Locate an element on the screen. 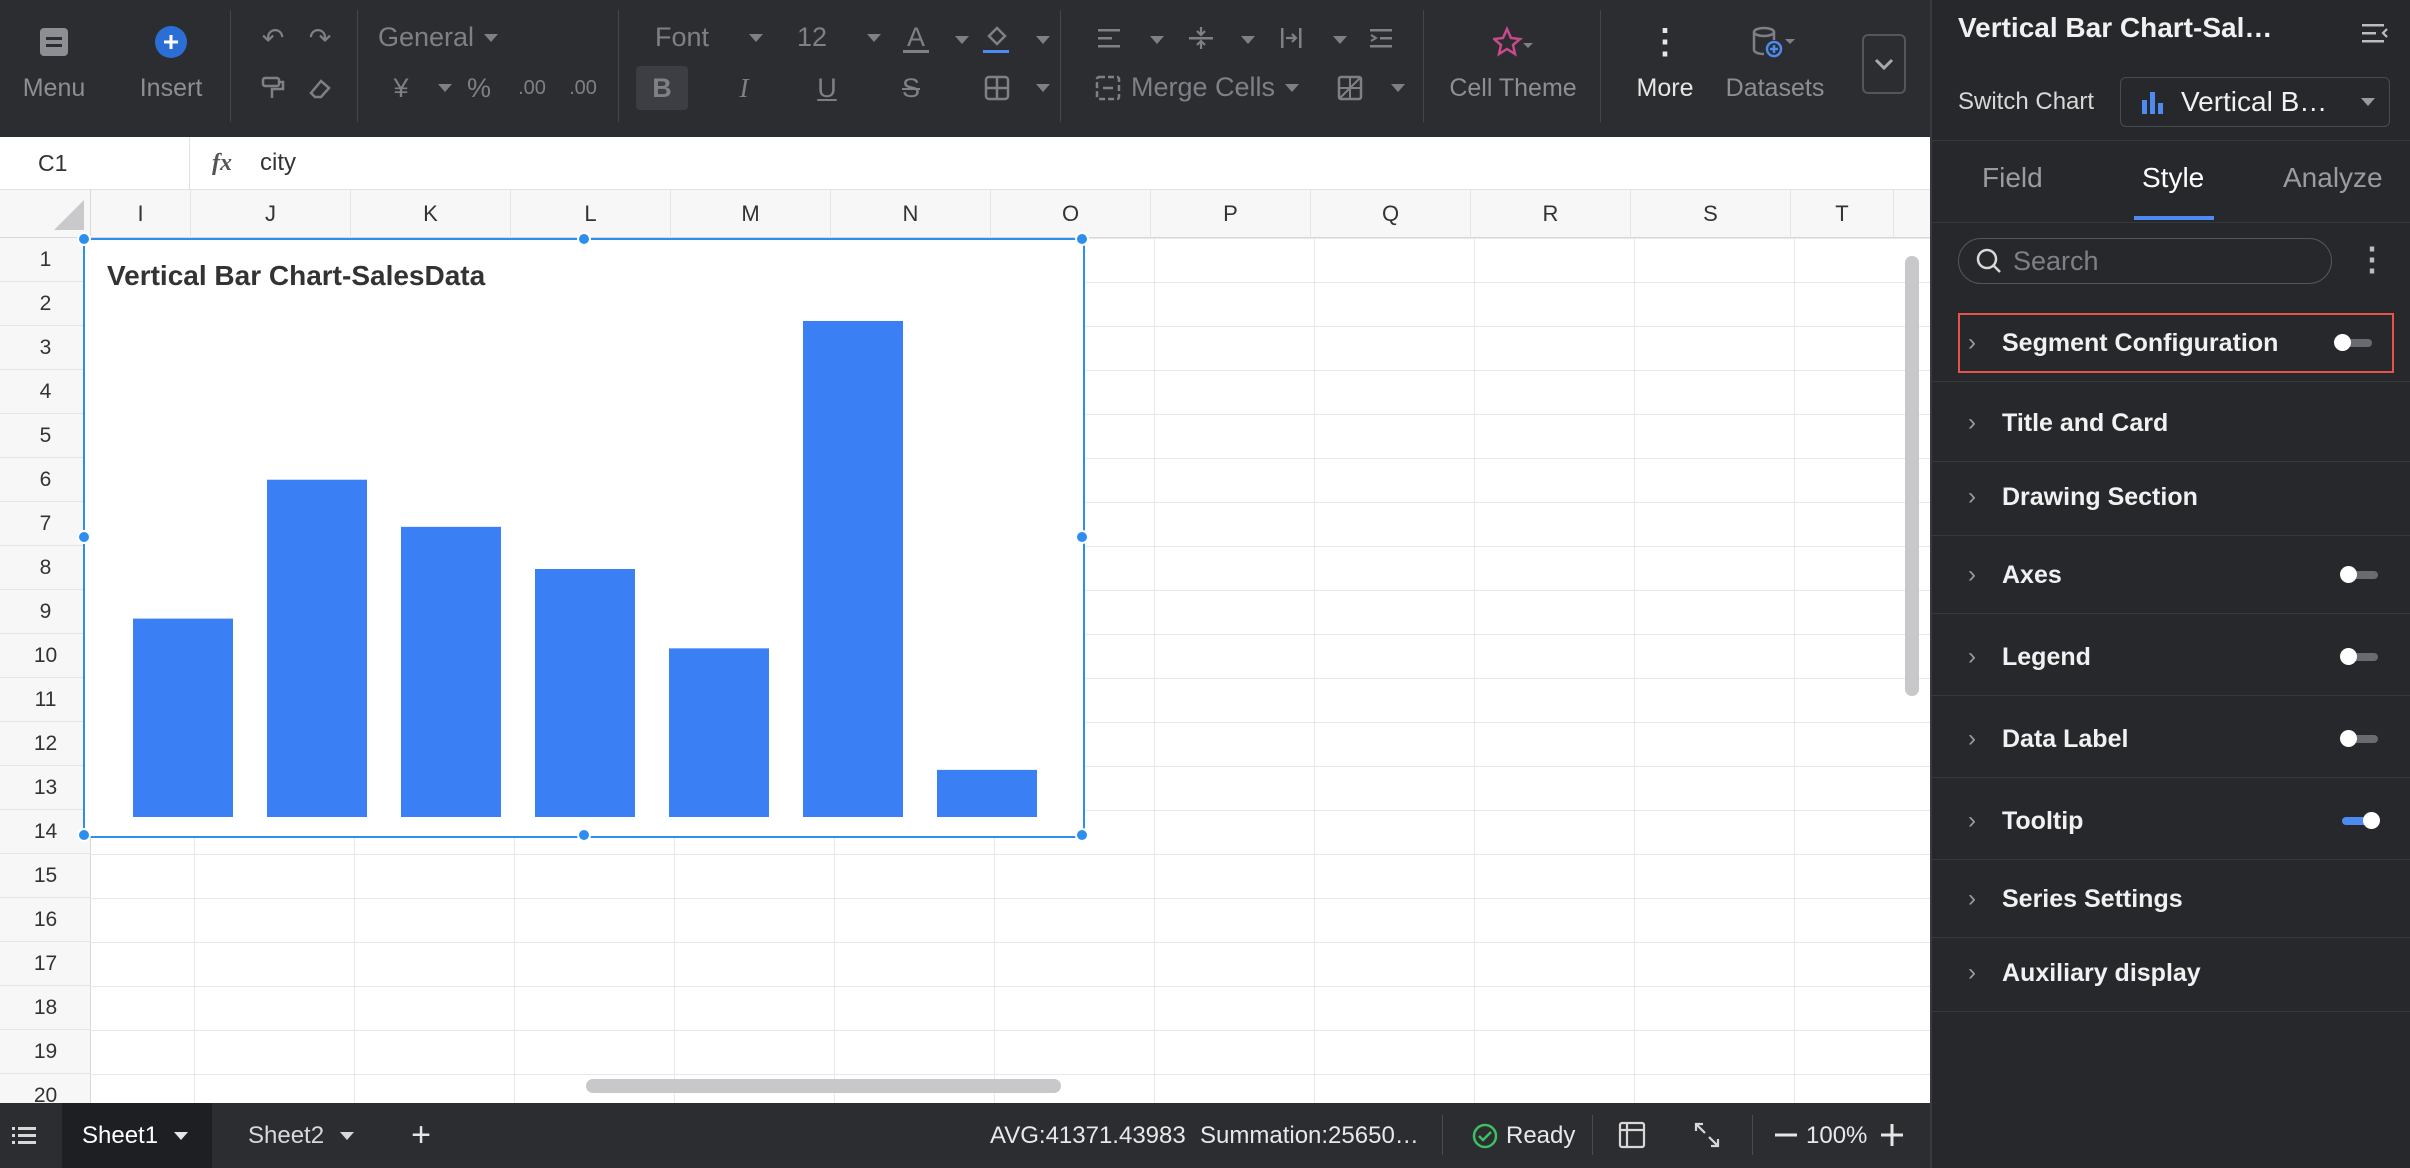  row-header-18: 18 is located at coordinates (45, 1008).